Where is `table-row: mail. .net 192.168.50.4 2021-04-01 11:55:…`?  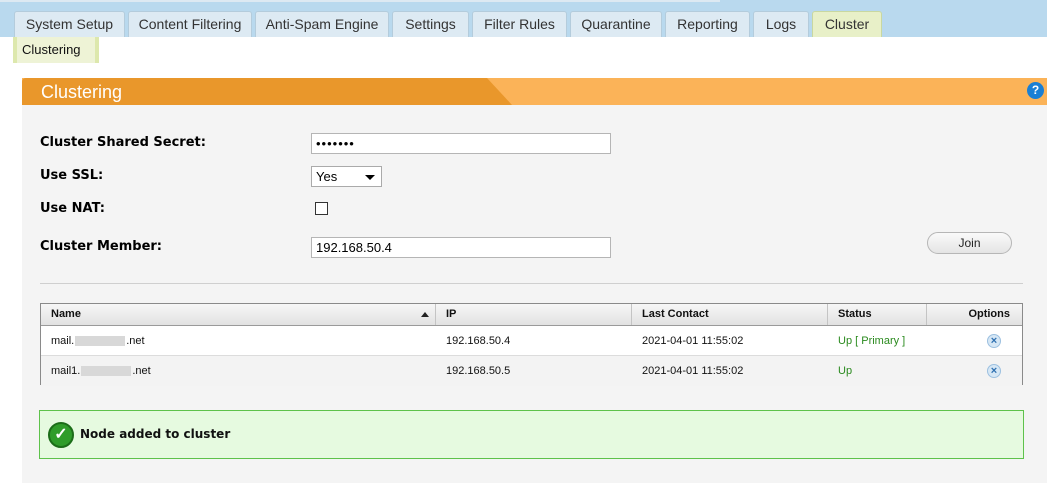
table-row: mail. .net 192.168.50.4 2021-04-01 11:55:… is located at coordinates (531, 341).